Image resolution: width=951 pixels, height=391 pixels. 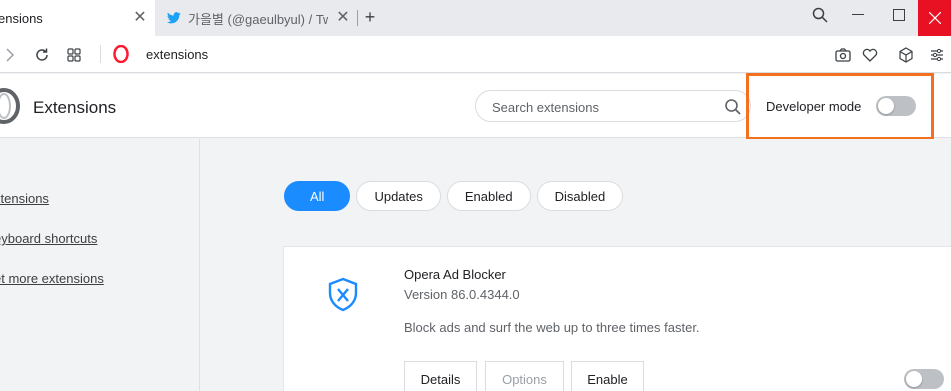 I want to click on tab-title: ensions, so click(x=21, y=18).